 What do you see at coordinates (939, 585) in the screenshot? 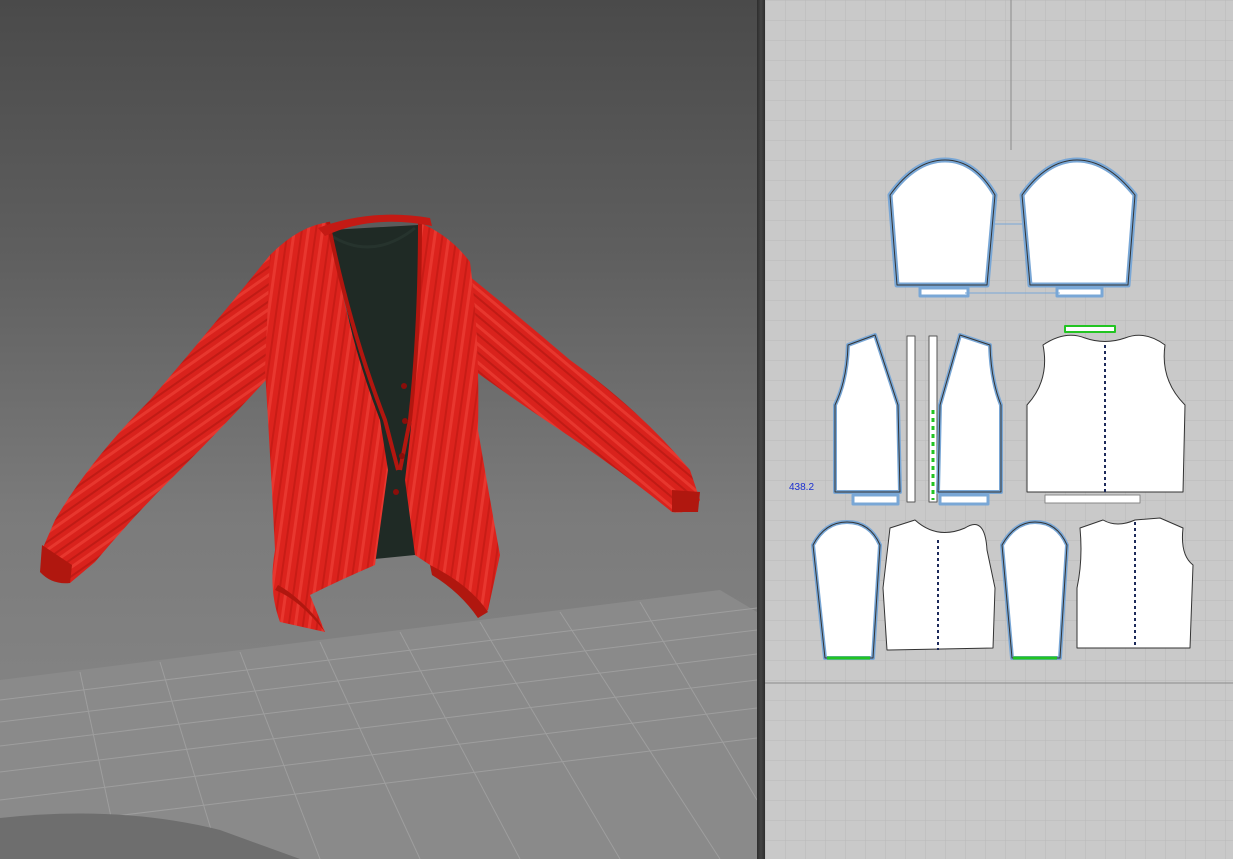
I see `pattern-piece-front-bottom` at bounding box center [939, 585].